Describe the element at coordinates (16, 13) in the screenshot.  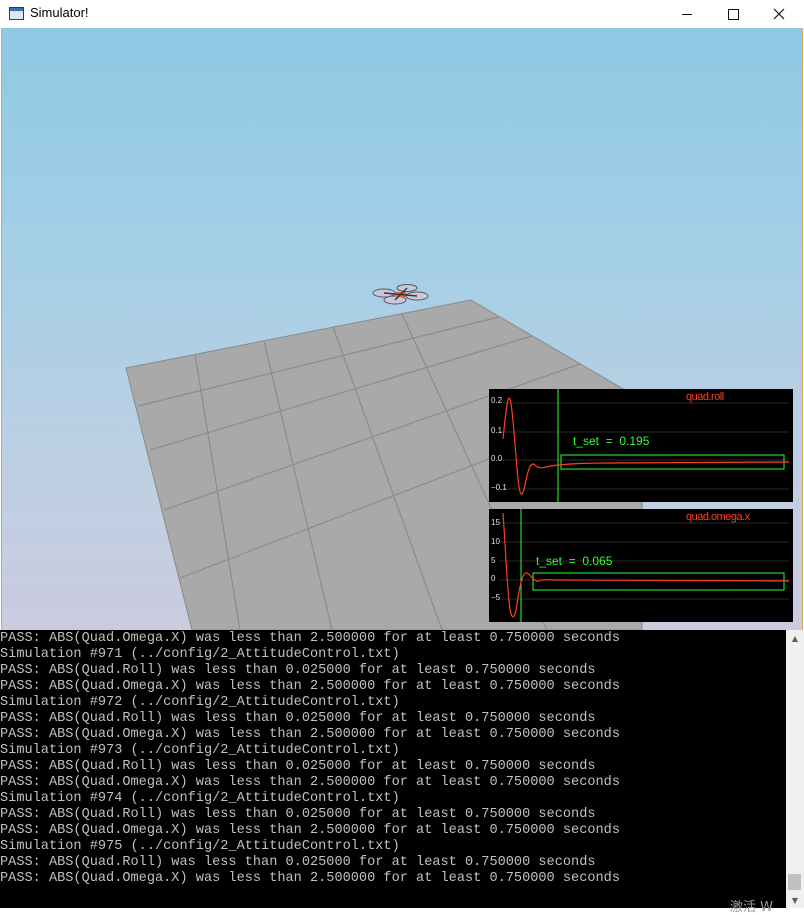
I see `app-window-icon` at that location.